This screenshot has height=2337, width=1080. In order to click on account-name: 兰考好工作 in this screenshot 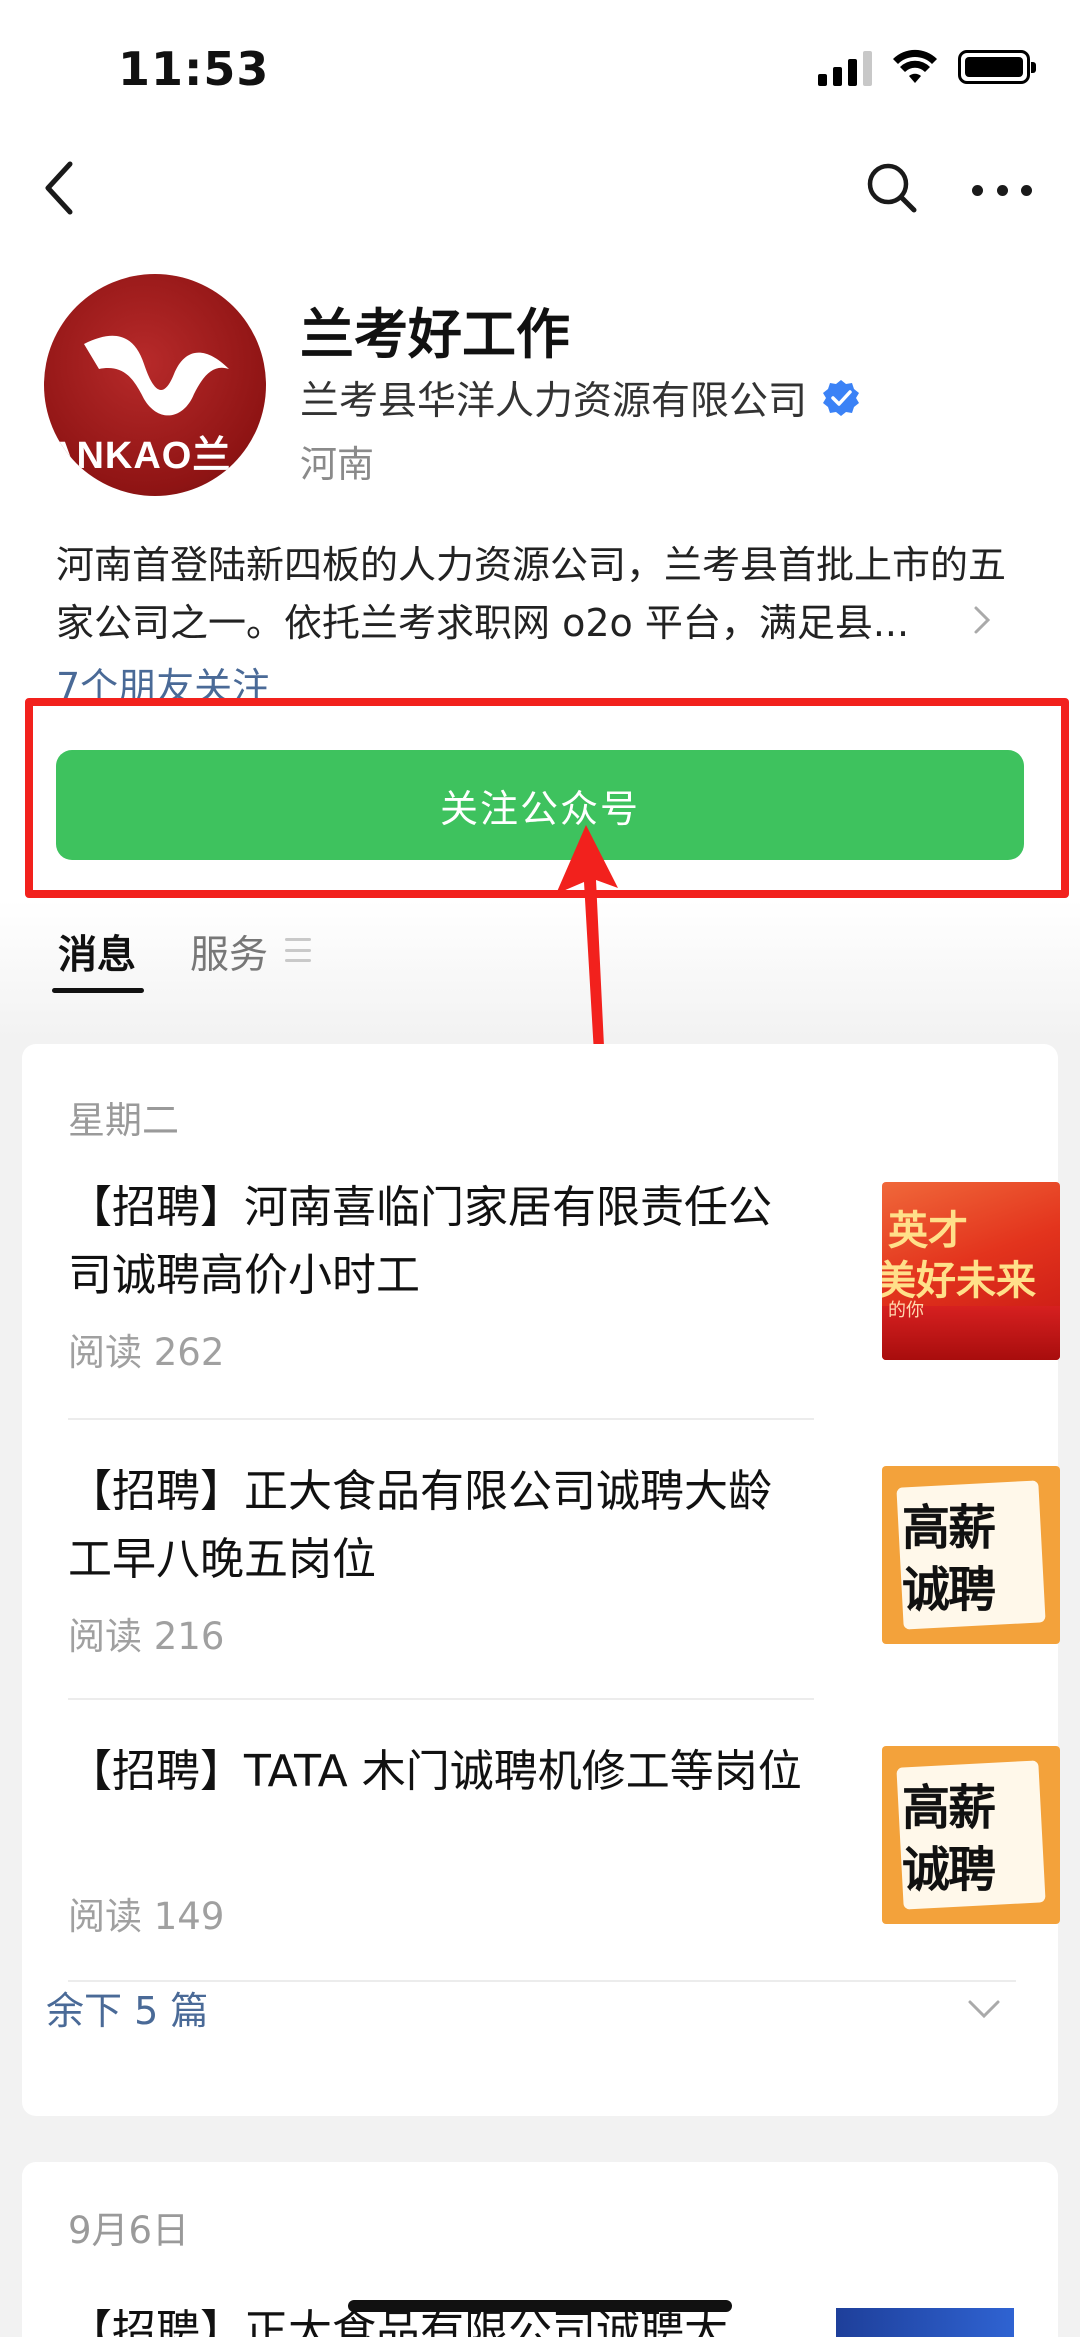, I will do `click(435, 334)`.